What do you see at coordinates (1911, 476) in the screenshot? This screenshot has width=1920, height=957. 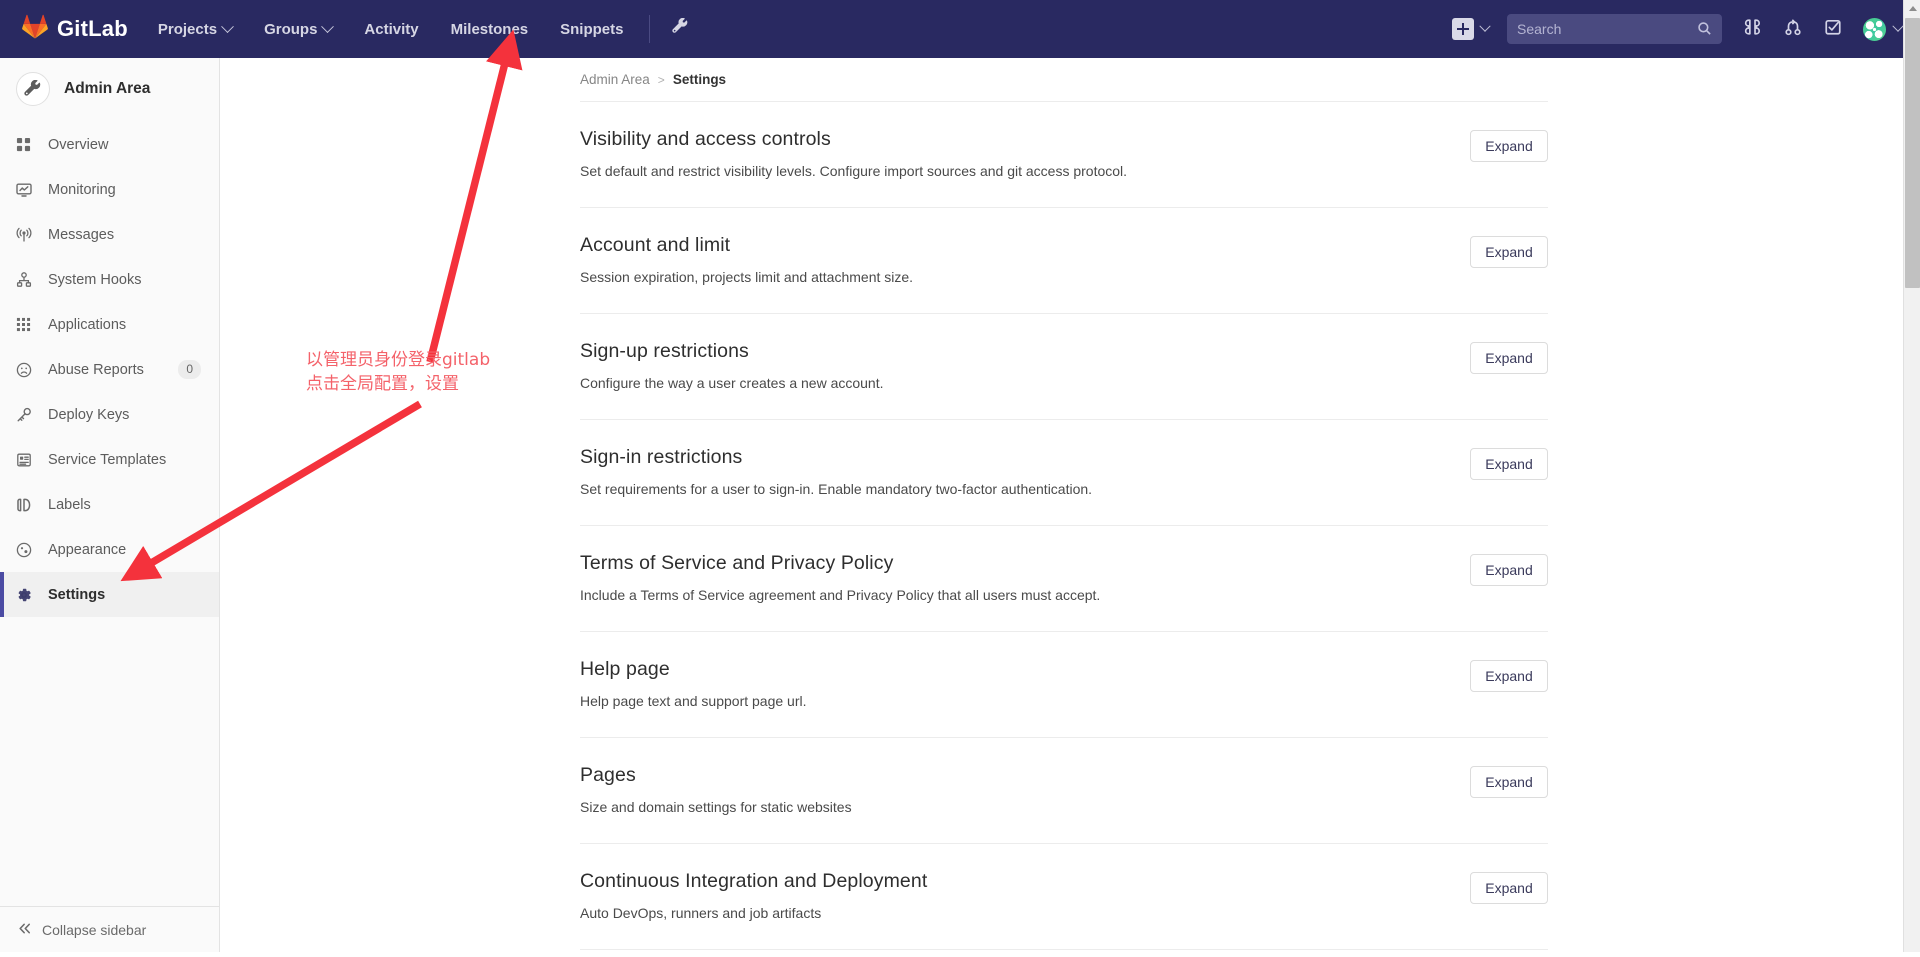 I see `page-scrollbar` at bounding box center [1911, 476].